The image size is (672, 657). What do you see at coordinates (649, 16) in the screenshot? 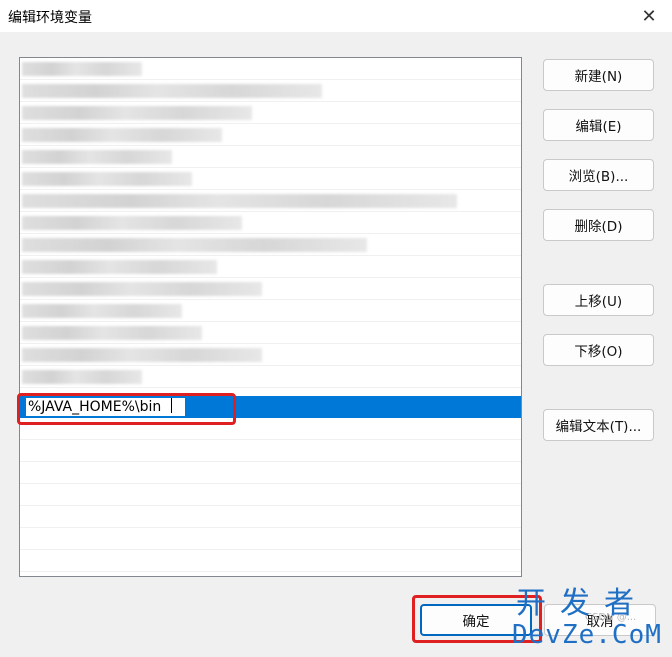
I see `close-icon: ✕` at bounding box center [649, 16].